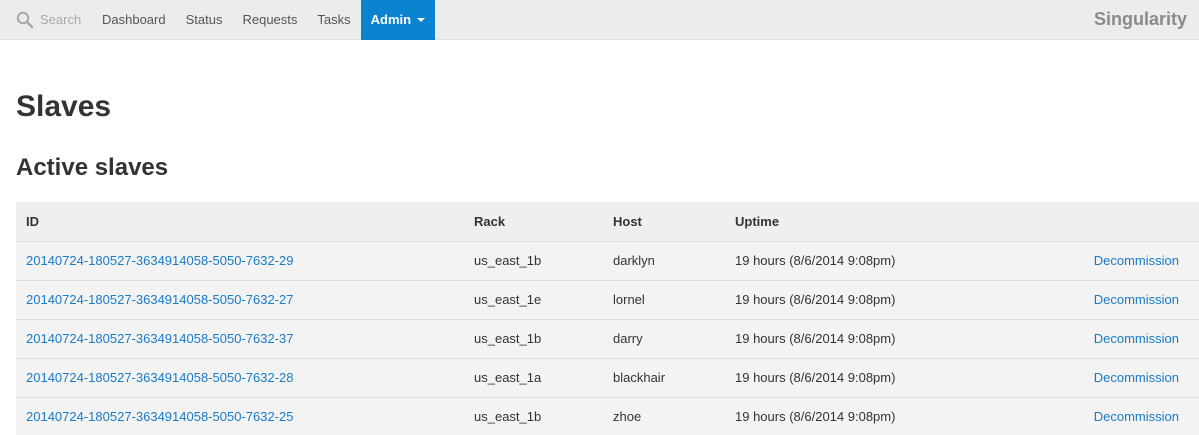  I want to click on table-header-row: ID Rack Host Uptime, so click(607, 222).